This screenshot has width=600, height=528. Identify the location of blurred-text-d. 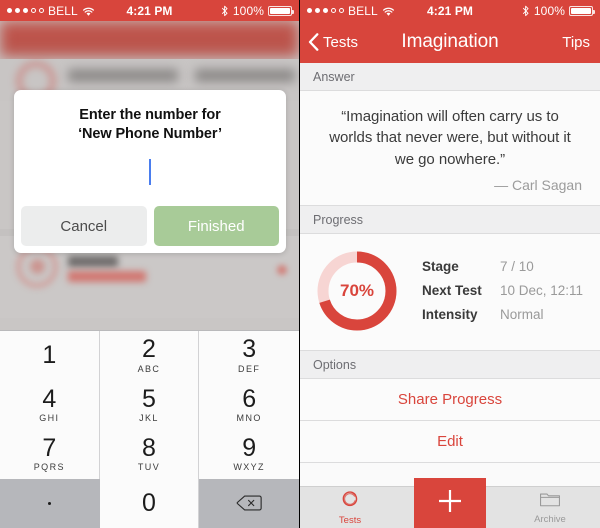
(107, 276).